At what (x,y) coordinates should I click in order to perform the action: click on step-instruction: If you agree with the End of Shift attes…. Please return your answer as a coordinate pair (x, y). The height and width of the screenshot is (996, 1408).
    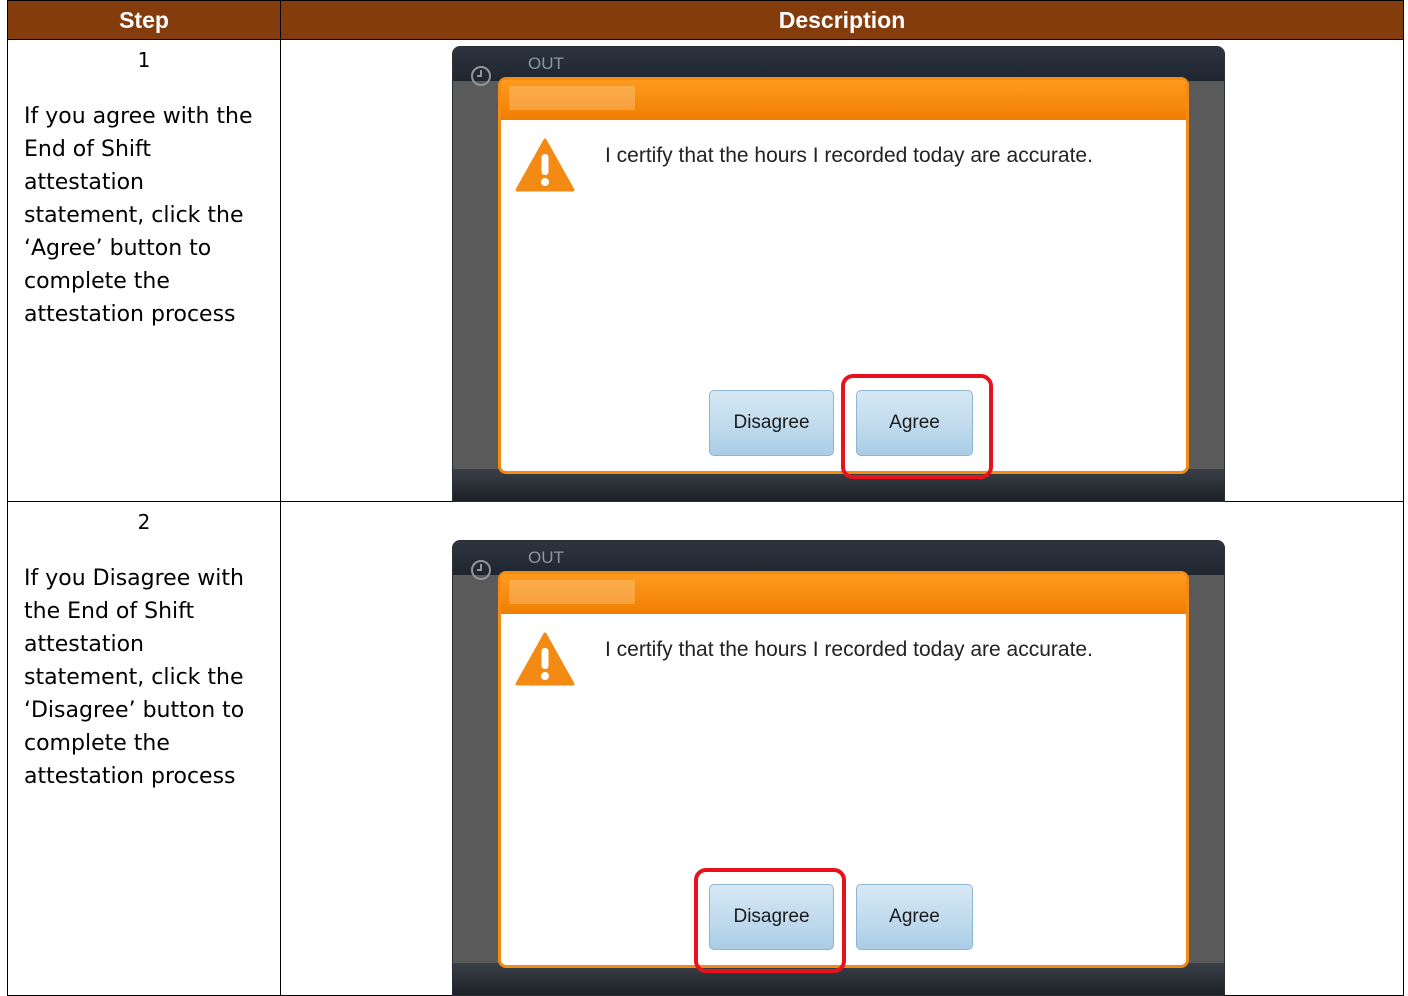
    Looking at the image, I should click on (138, 215).